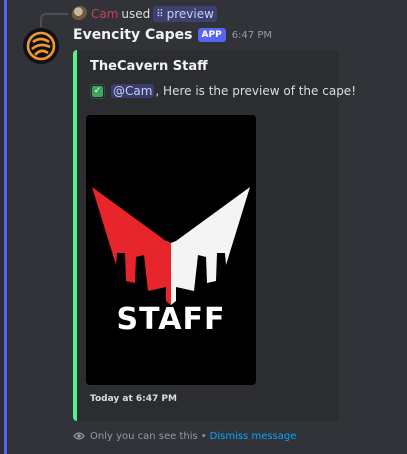 This screenshot has width=407, height=454. Describe the element at coordinates (149, 66) in the screenshot. I see `embed-title: TheCavern Staff` at that location.